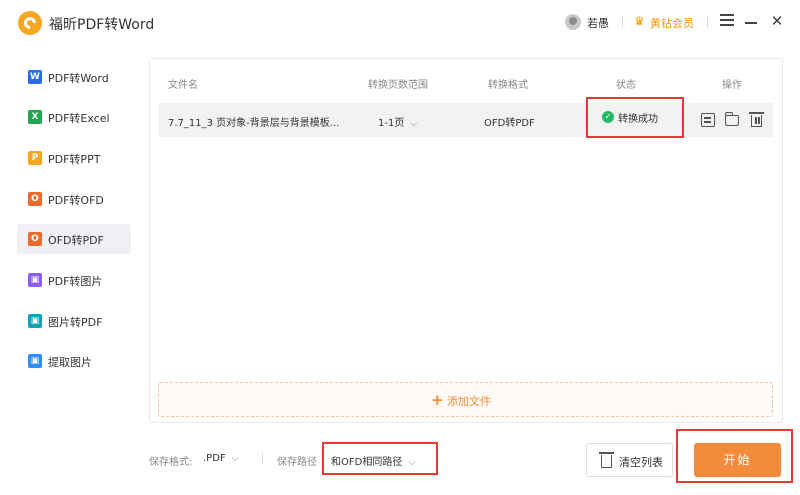 The width and height of the screenshot is (800, 495). I want to click on save-format-value: .PDF, so click(214, 458).